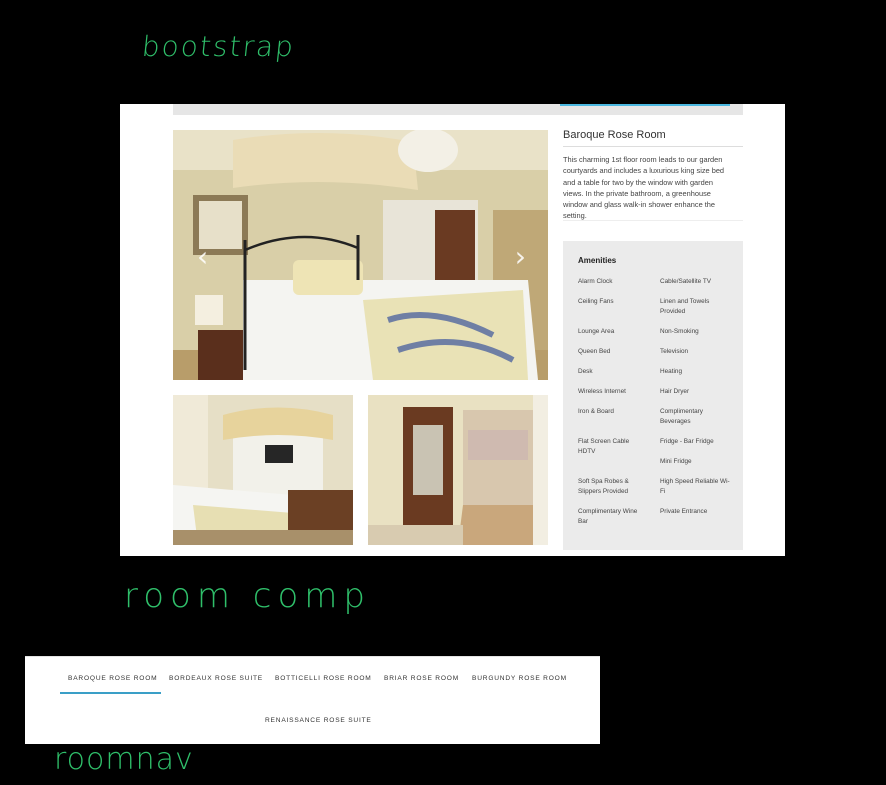 This screenshot has height=785, width=886. I want to click on amenity-item: Complimentary Beverages, so click(681, 416).